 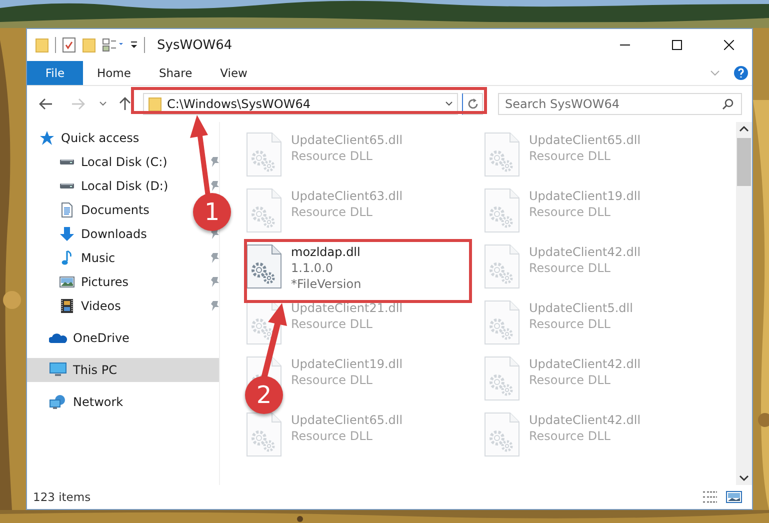 I want to click on scrollbar, so click(x=744, y=303).